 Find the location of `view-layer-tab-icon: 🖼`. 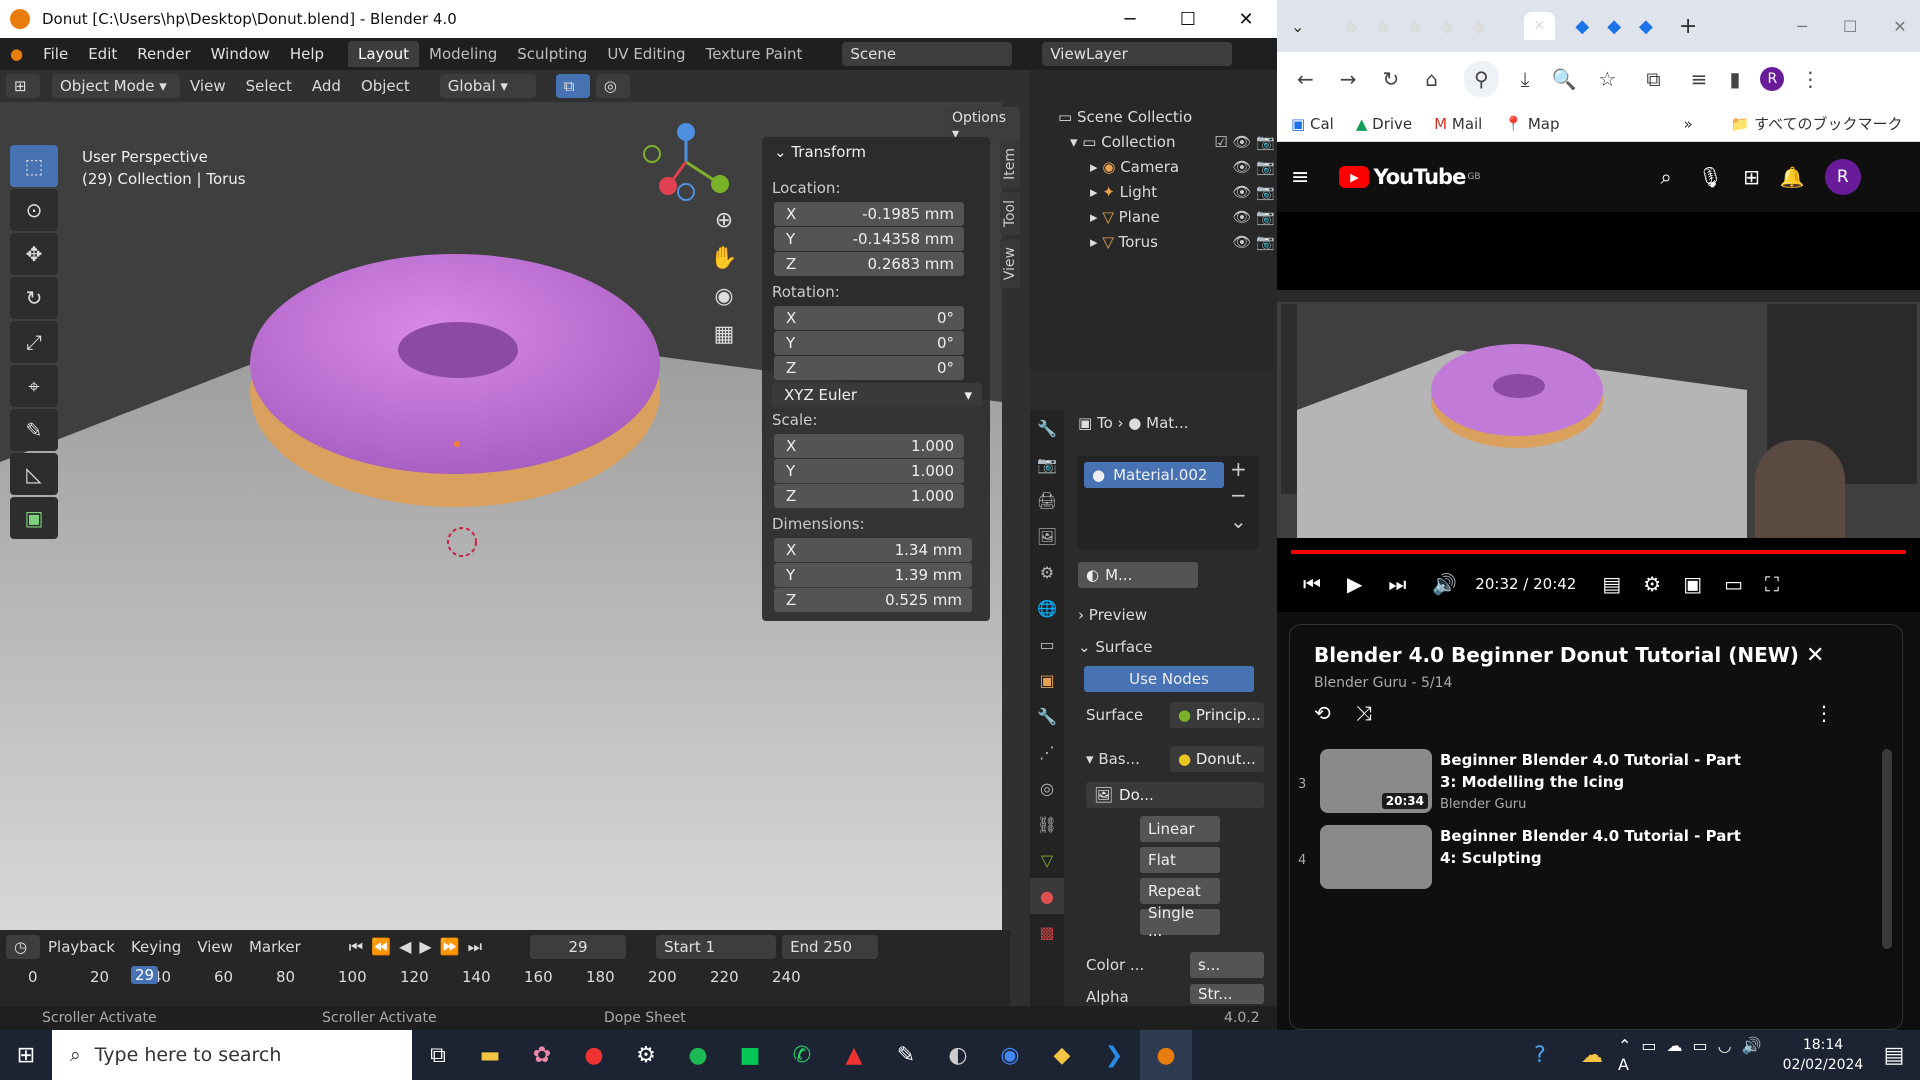

view-layer-tab-icon: 🖼 is located at coordinates (1047, 536).